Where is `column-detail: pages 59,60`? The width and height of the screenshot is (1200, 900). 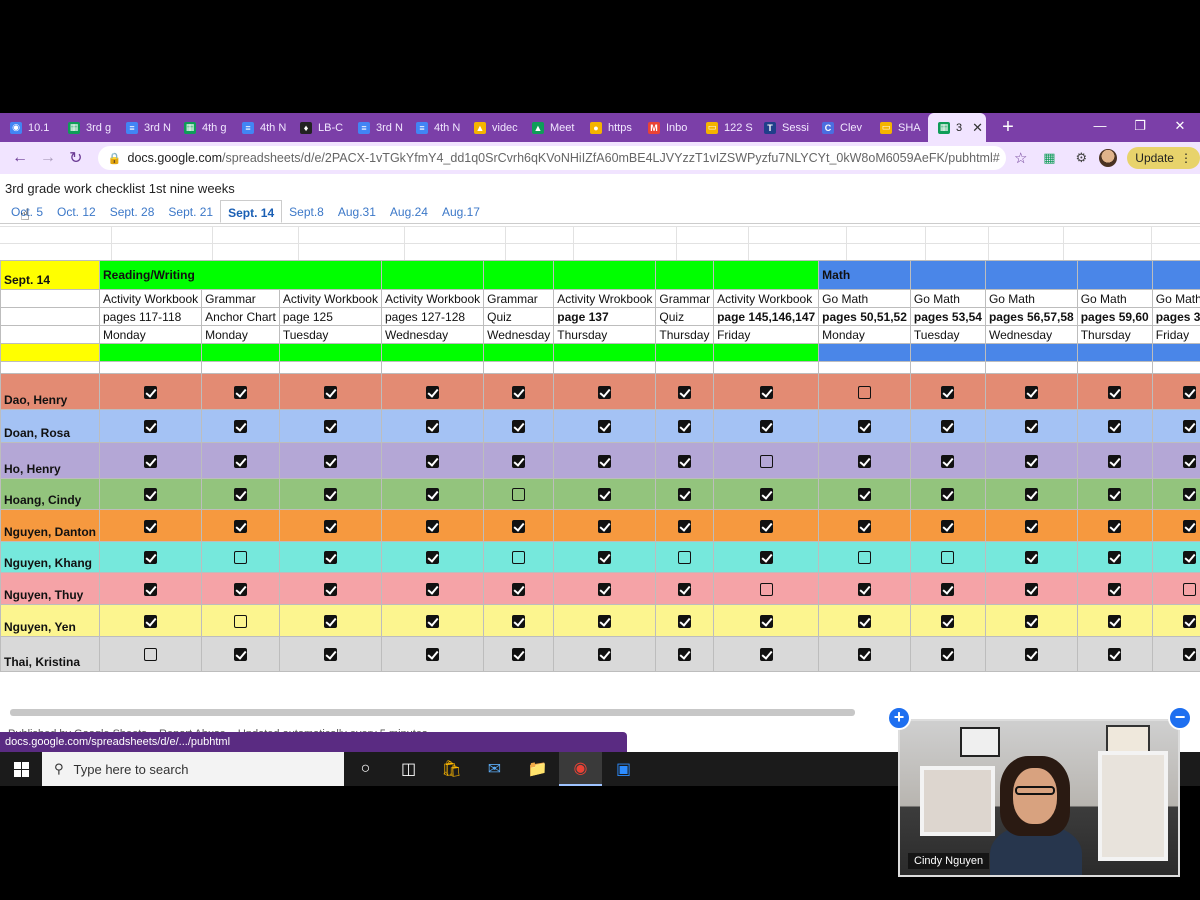
column-detail: pages 59,60 is located at coordinates (1114, 316).